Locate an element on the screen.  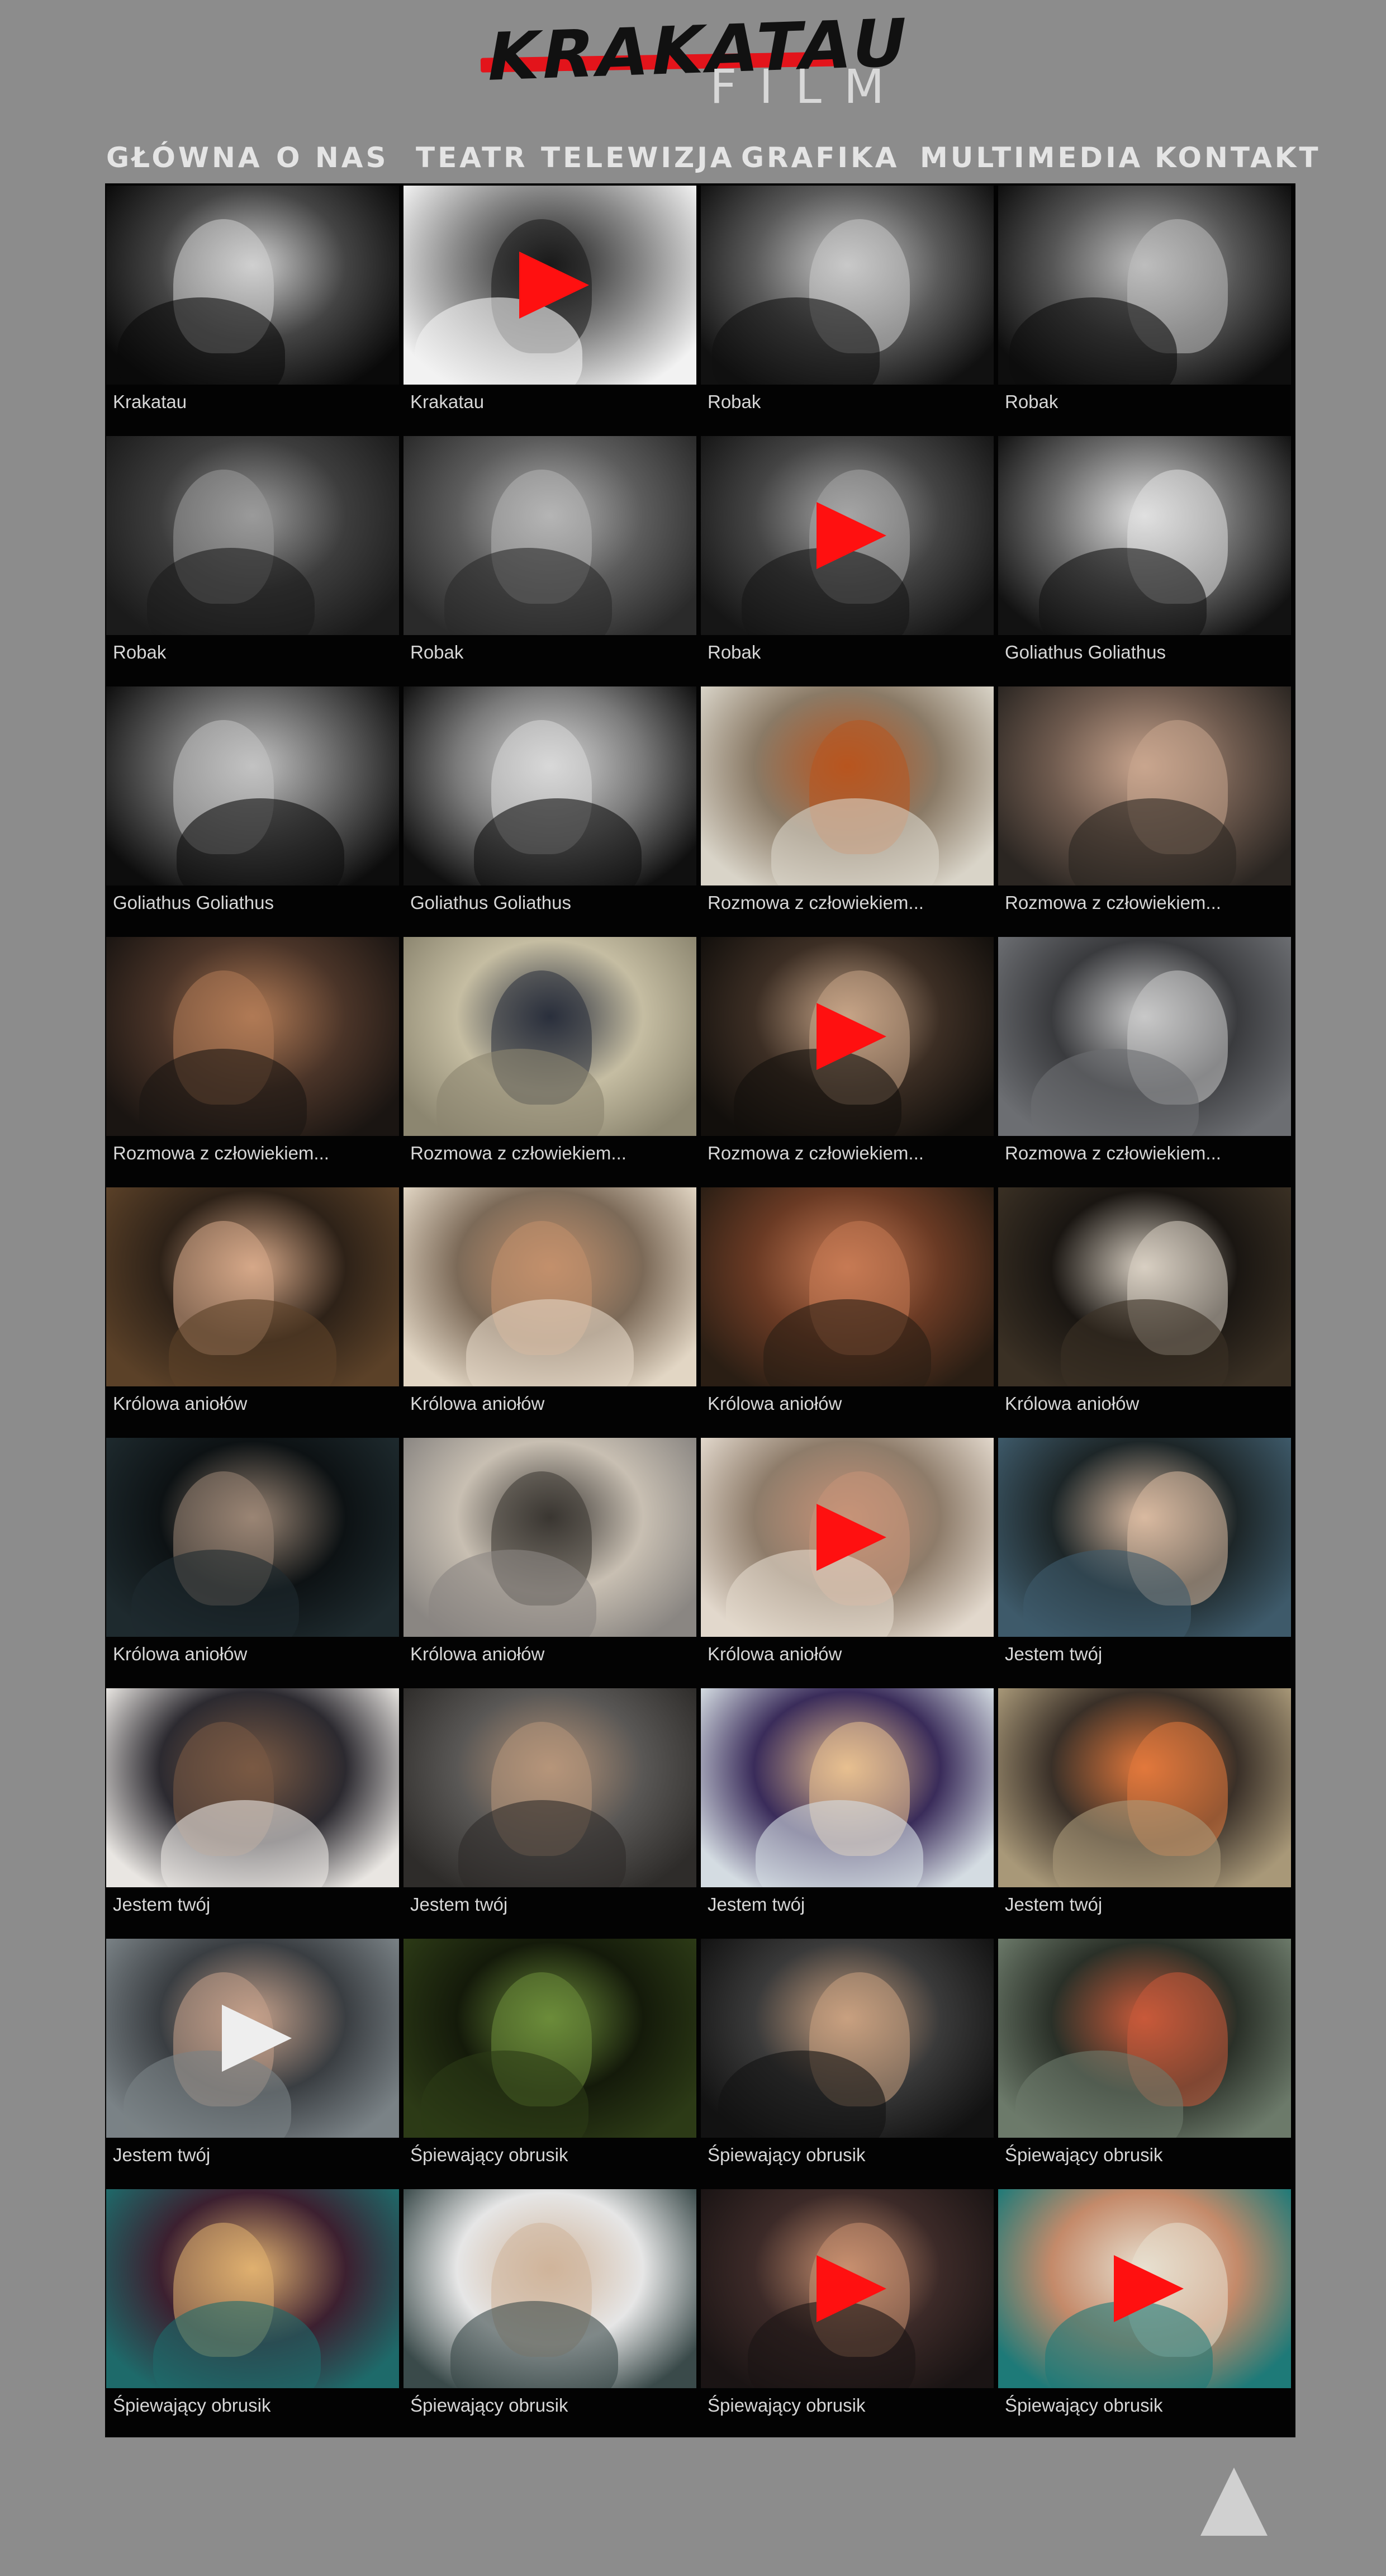
nav-item-kontakt: KONTAKT is located at coordinates (1238, 157).